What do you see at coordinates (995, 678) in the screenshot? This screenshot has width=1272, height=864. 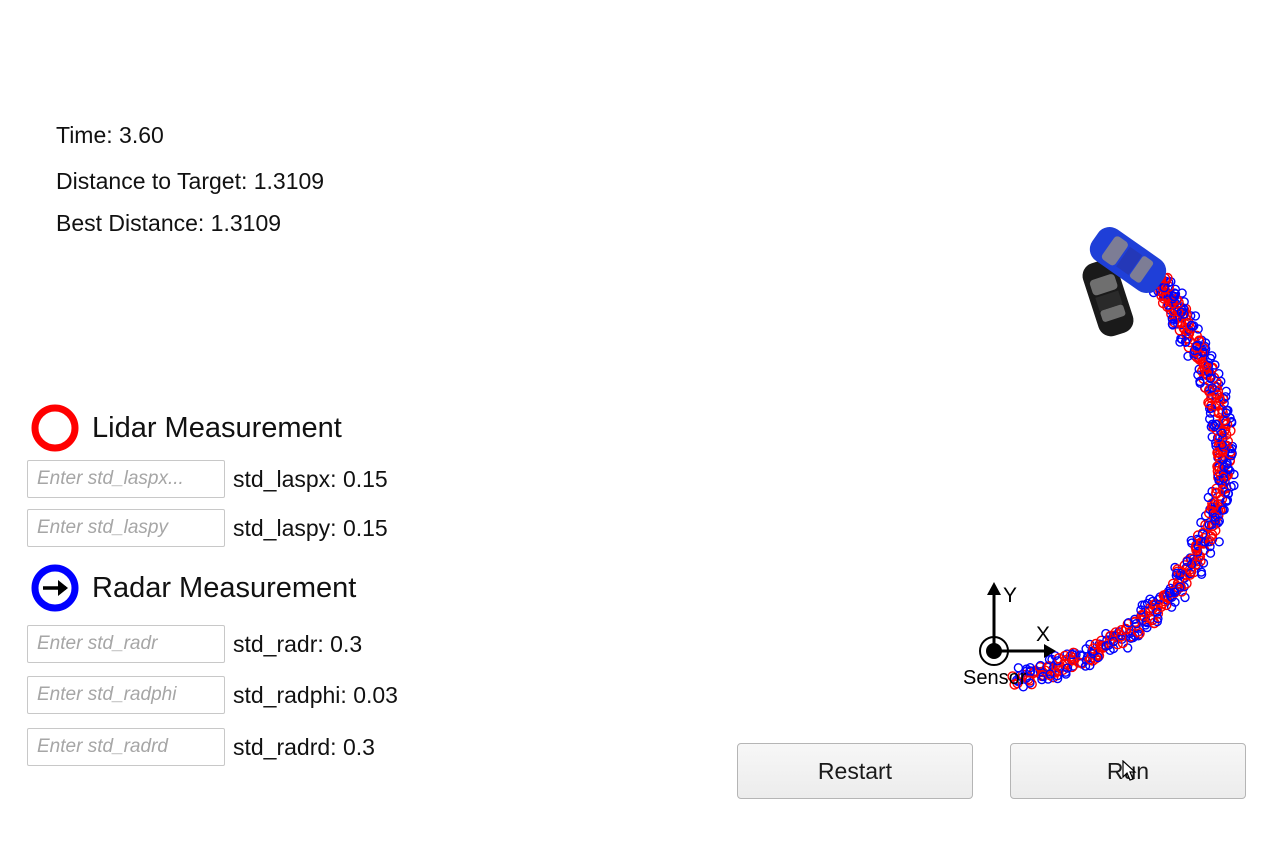 I see `sensor-label: Sensor` at bounding box center [995, 678].